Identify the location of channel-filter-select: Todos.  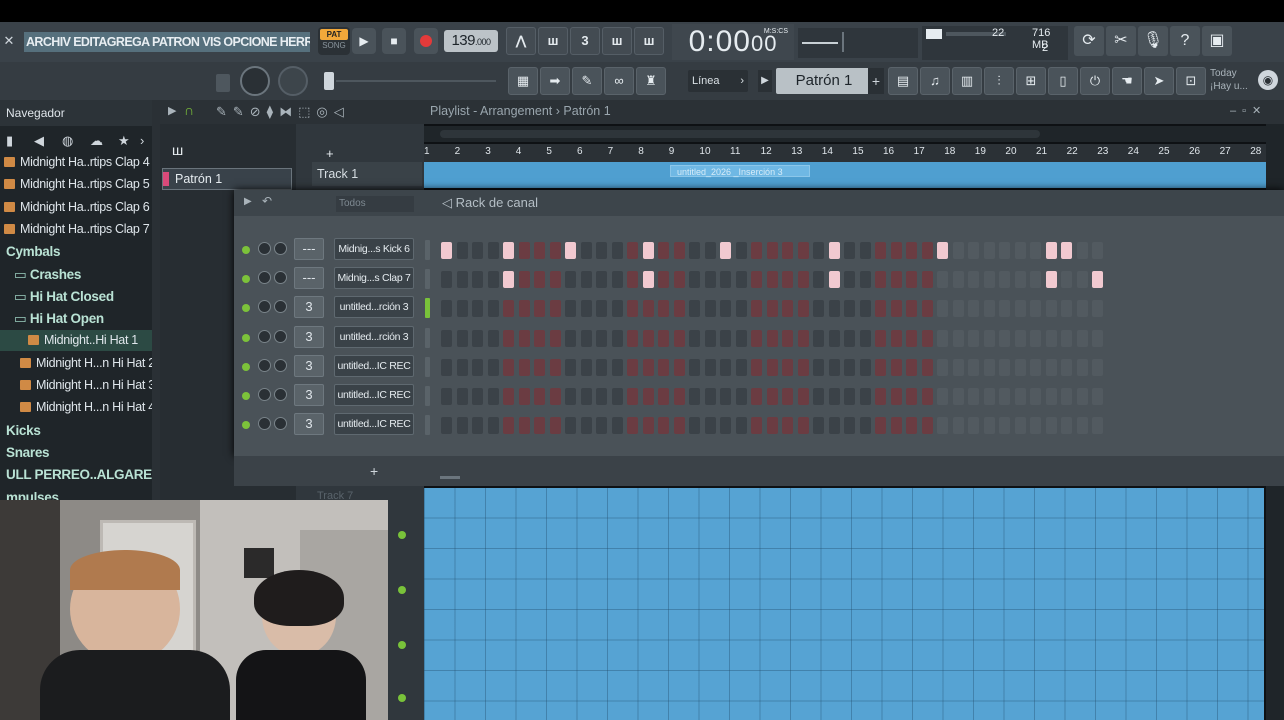
(375, 204).